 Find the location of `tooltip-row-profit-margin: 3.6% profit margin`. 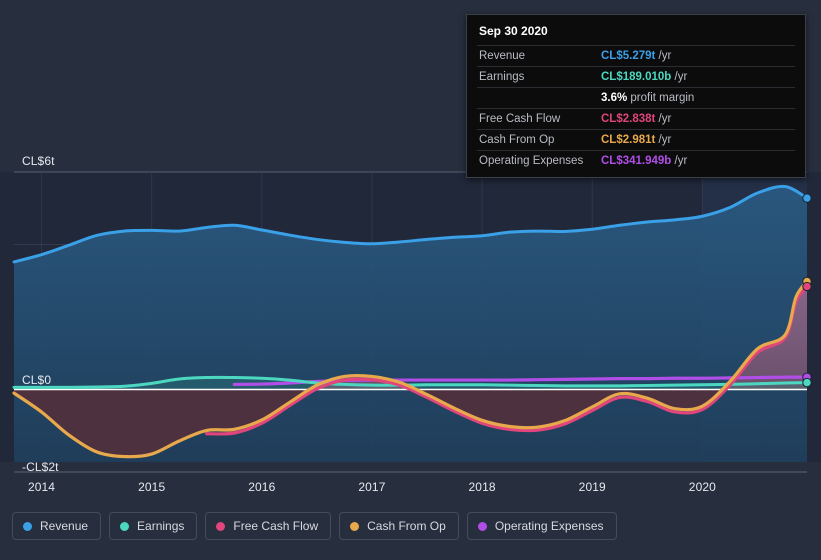

tooltip-row-profit-margin: 3.6% profit margin is located at coordinates (636, 98).